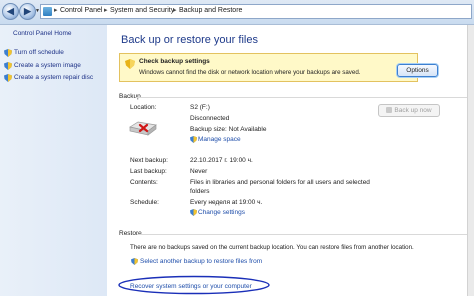 The width and height of the screenshot is (474, 296). Describe the element at coordinates (194, 285) in the screenshot. I see `highlight-ellipse` at that location.